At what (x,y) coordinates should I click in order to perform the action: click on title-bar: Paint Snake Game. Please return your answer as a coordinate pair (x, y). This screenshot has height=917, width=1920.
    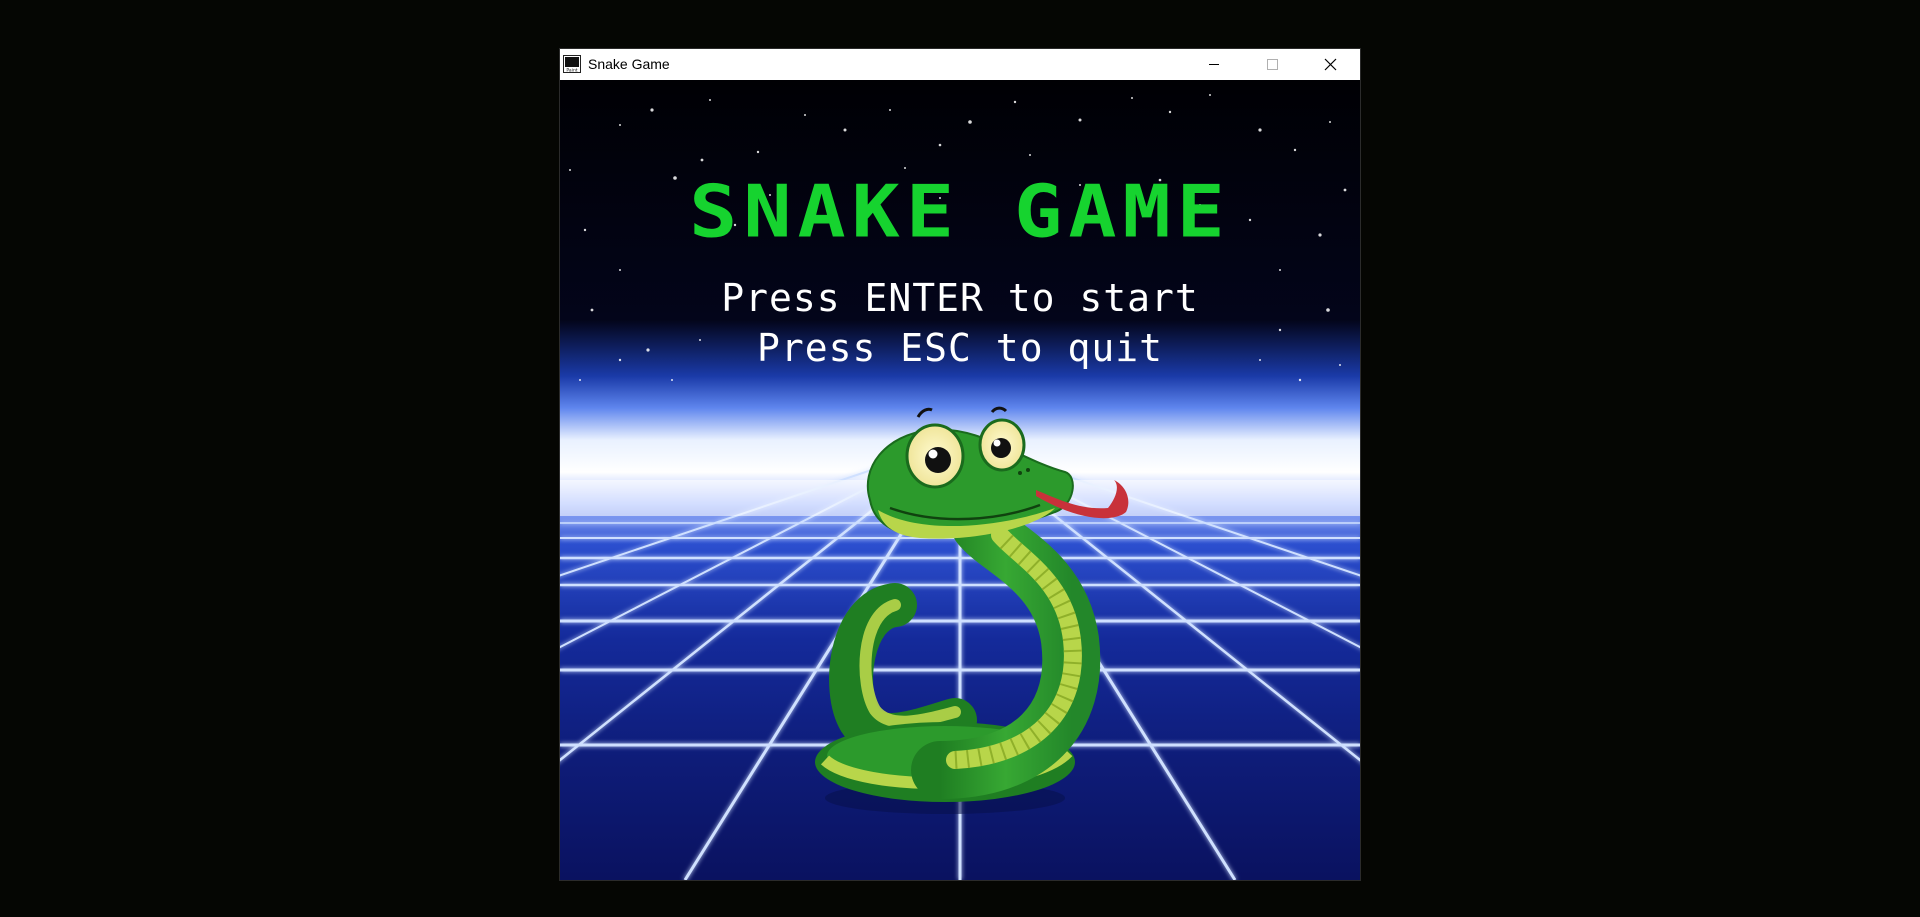
    Looking at the image, I should click on (960, 64).